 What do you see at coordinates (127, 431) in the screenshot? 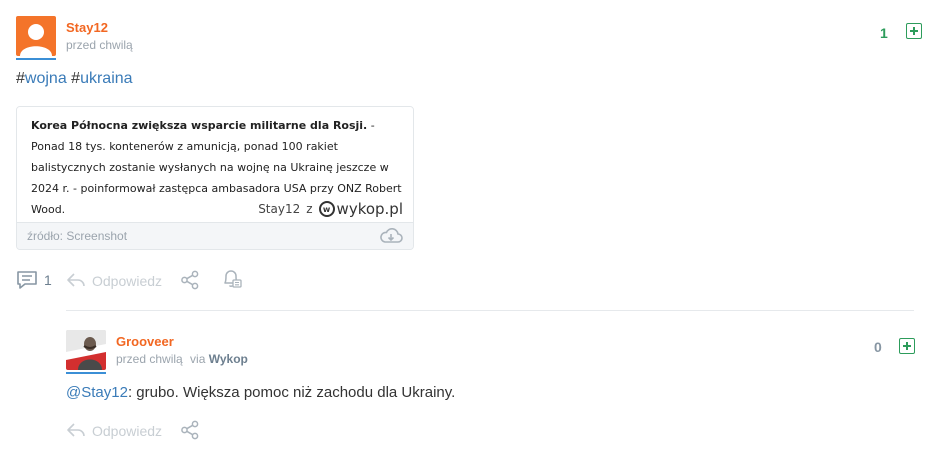
I see `comment-reply-button: Odpowiedz` at bounding box center [127, 431].